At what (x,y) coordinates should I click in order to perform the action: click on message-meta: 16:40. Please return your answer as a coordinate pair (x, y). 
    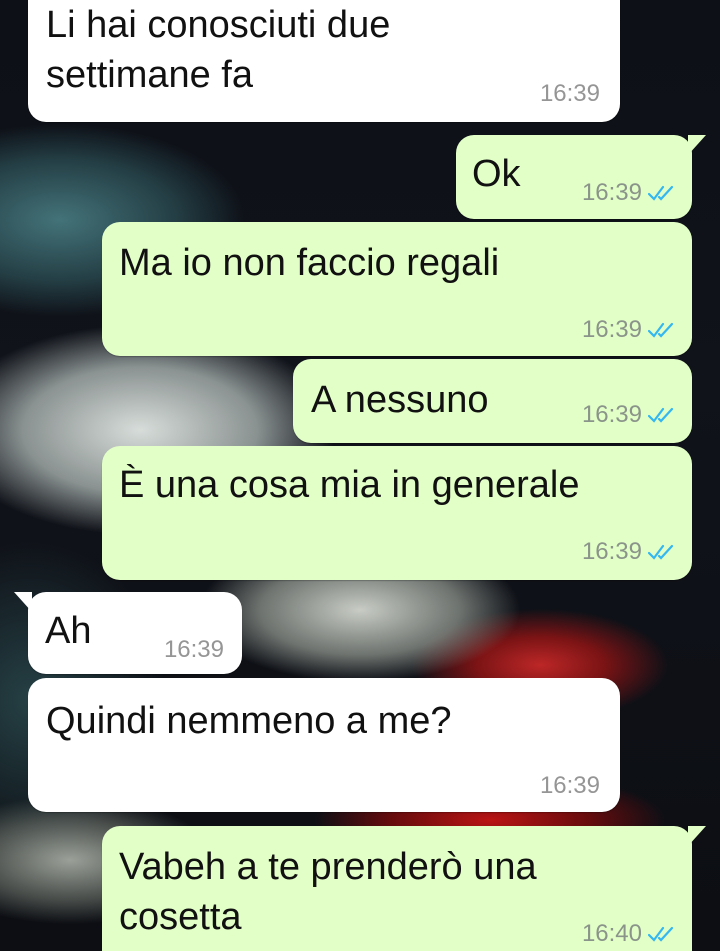
    Looking at the image, I should click on (630, 934).